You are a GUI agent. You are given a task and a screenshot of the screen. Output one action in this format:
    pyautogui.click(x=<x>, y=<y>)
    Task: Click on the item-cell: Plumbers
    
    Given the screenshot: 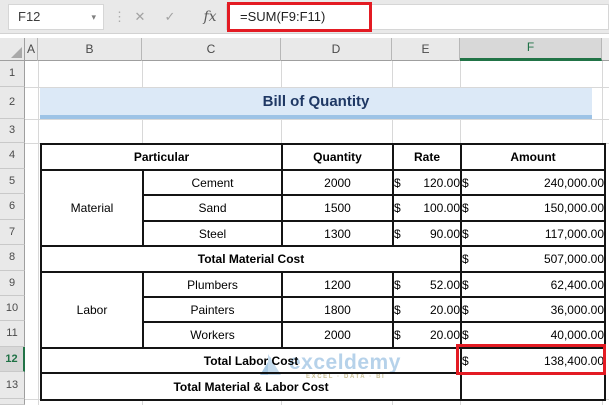 What is the action you would take?
    pyautogui.click(x=212, y=284)
    